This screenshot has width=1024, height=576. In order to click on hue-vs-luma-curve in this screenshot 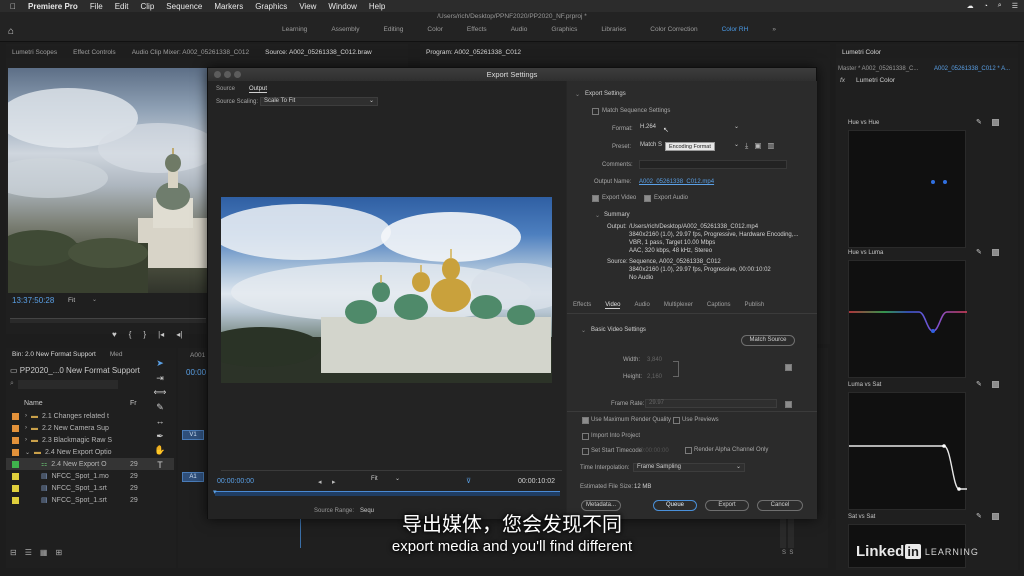, I will do `click(907, 319)`.